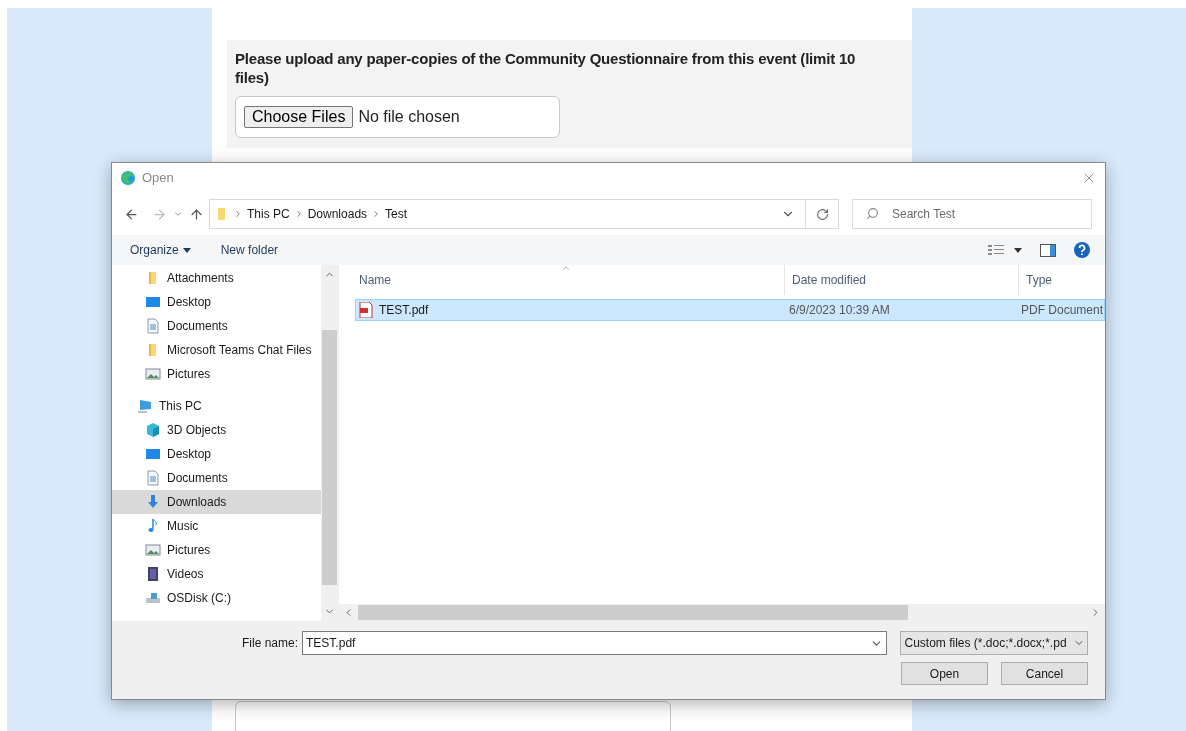 This screenshot has height=731, width=1186. Describe the element at coordinates (249, 250) in the screenshot. I see `new-folder-button: New folder` at that location.